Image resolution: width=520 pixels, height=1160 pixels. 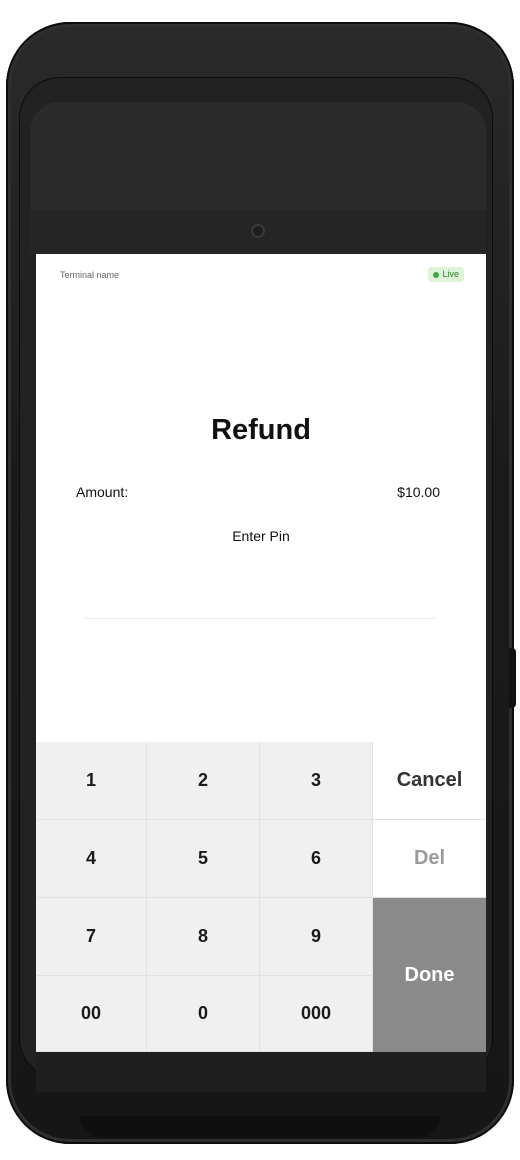 What do you see at coordinates (258, 231) in the screenshot?
I see `camera-icon` at bounding box center [258, 231].